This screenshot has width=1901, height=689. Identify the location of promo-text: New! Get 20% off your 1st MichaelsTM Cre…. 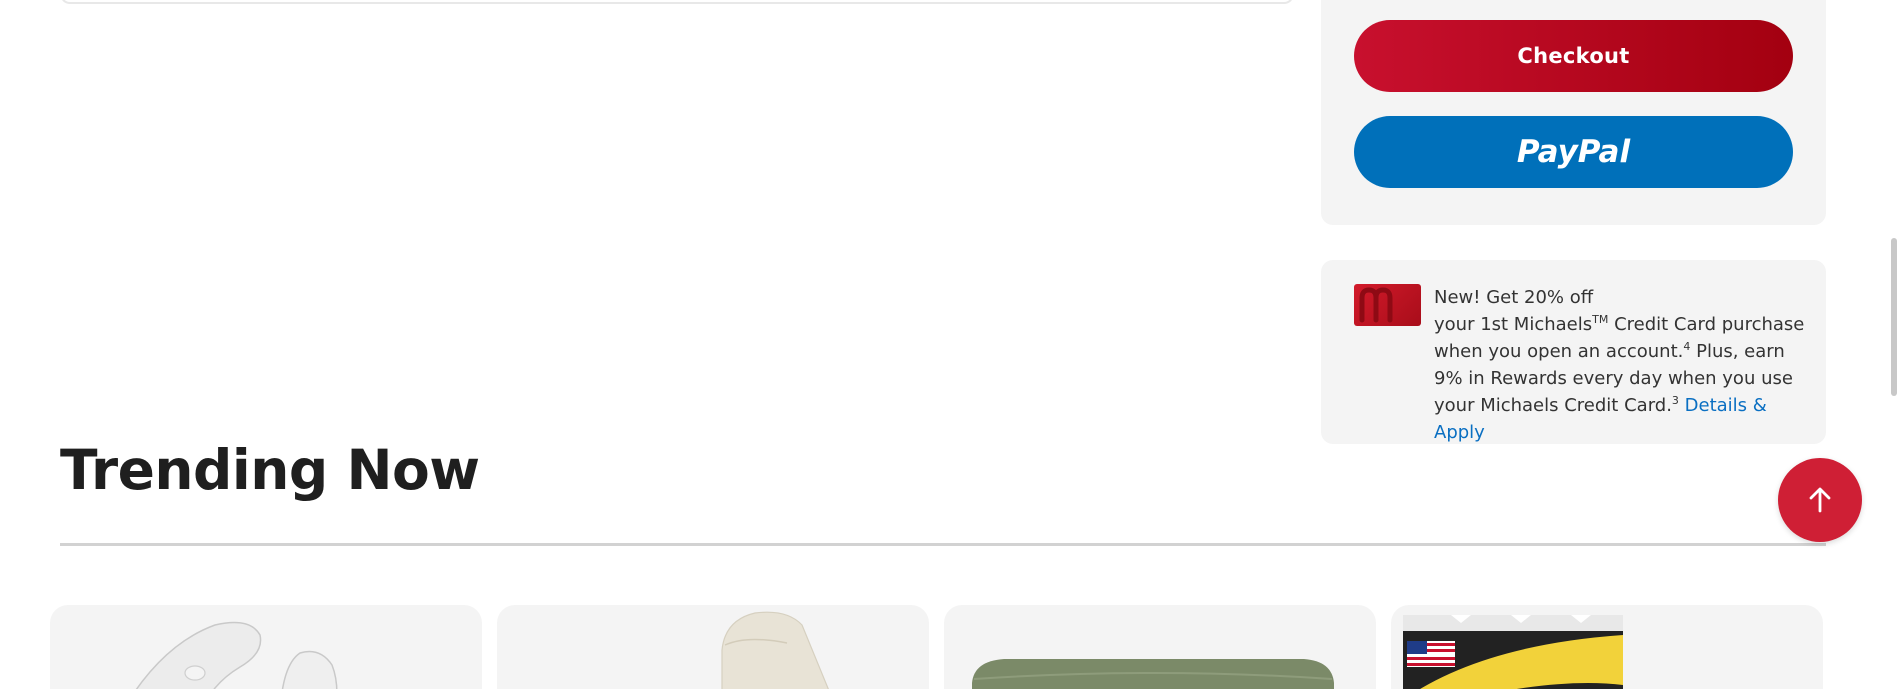
(1624, 365).